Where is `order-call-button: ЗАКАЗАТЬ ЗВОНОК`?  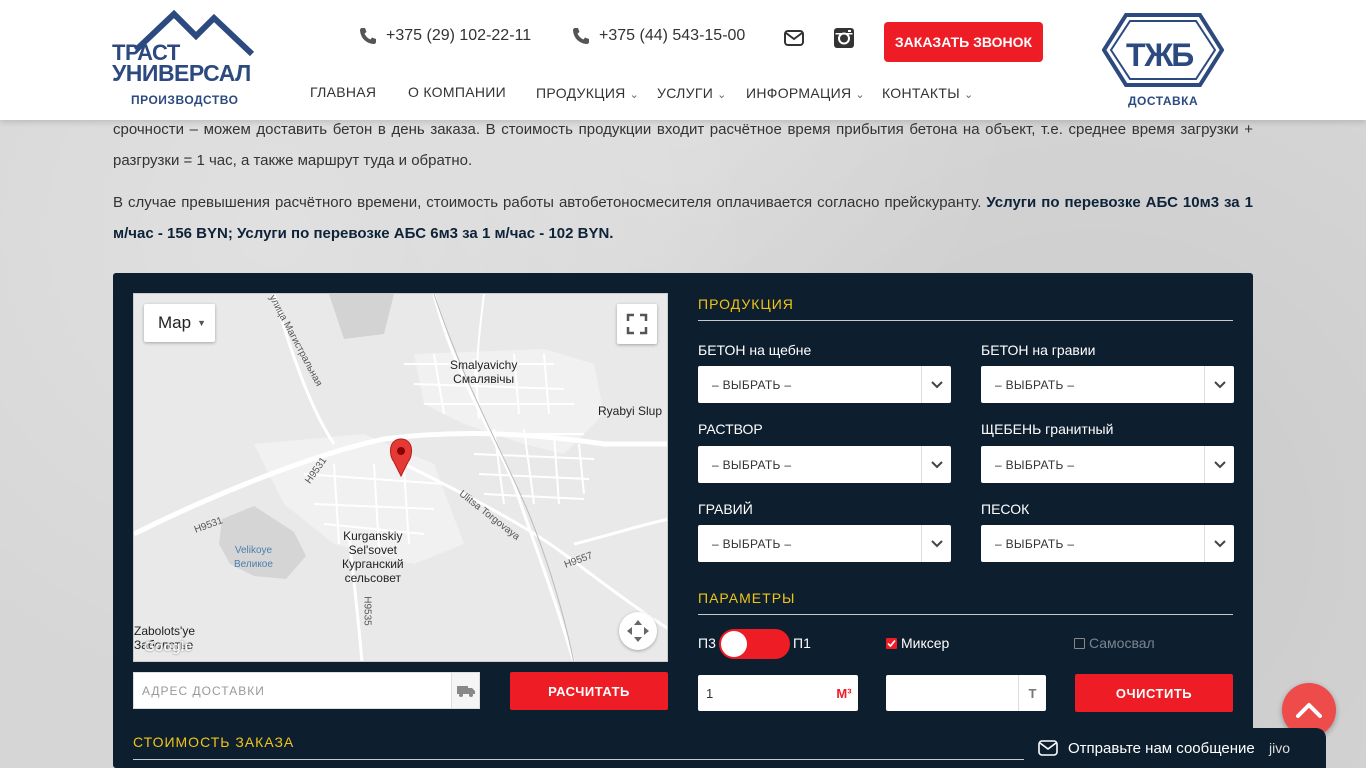
order-call-button: ЗАКАЗАТЬ ЗВОНОК is located at coordinates (963, 42).